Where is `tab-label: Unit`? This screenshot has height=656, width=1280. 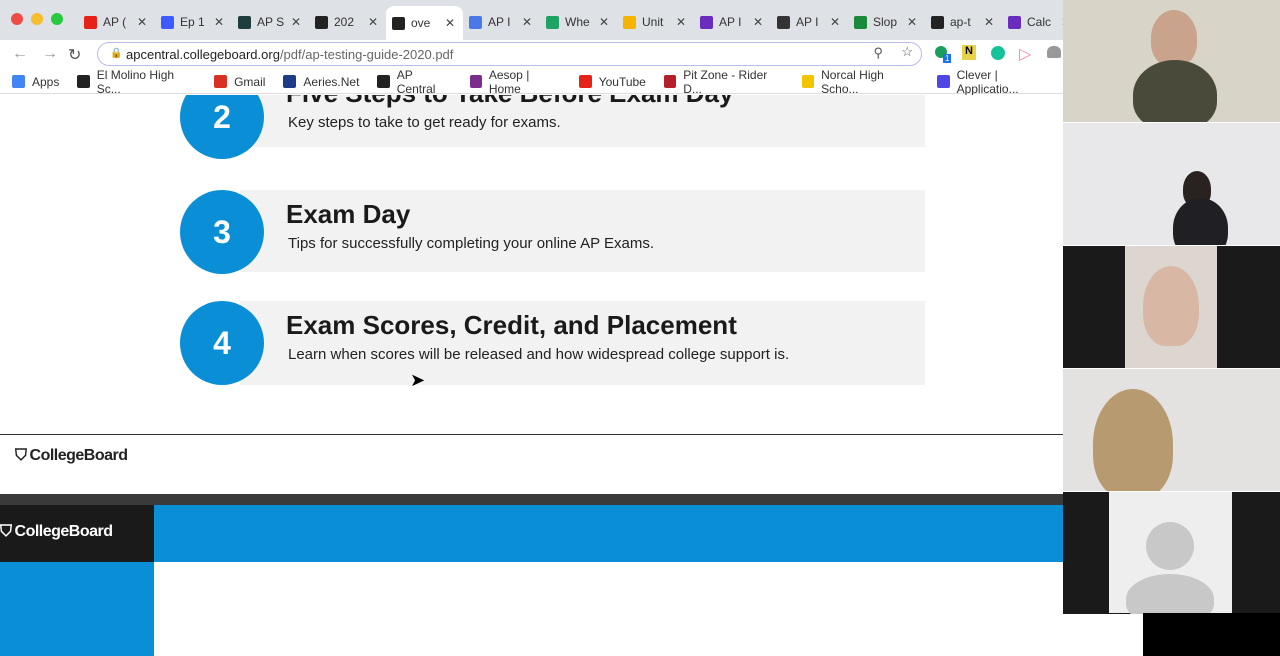 tab-label: Unit is located at coordinates (653, 22).